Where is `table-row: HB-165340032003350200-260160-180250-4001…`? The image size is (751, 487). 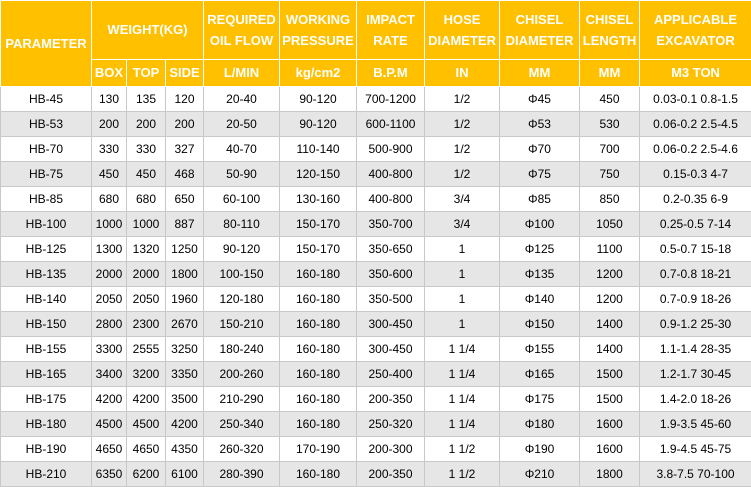 table-row: HB-165340032003350200-260160-180250-4001… is located at coordinates (376, 374).